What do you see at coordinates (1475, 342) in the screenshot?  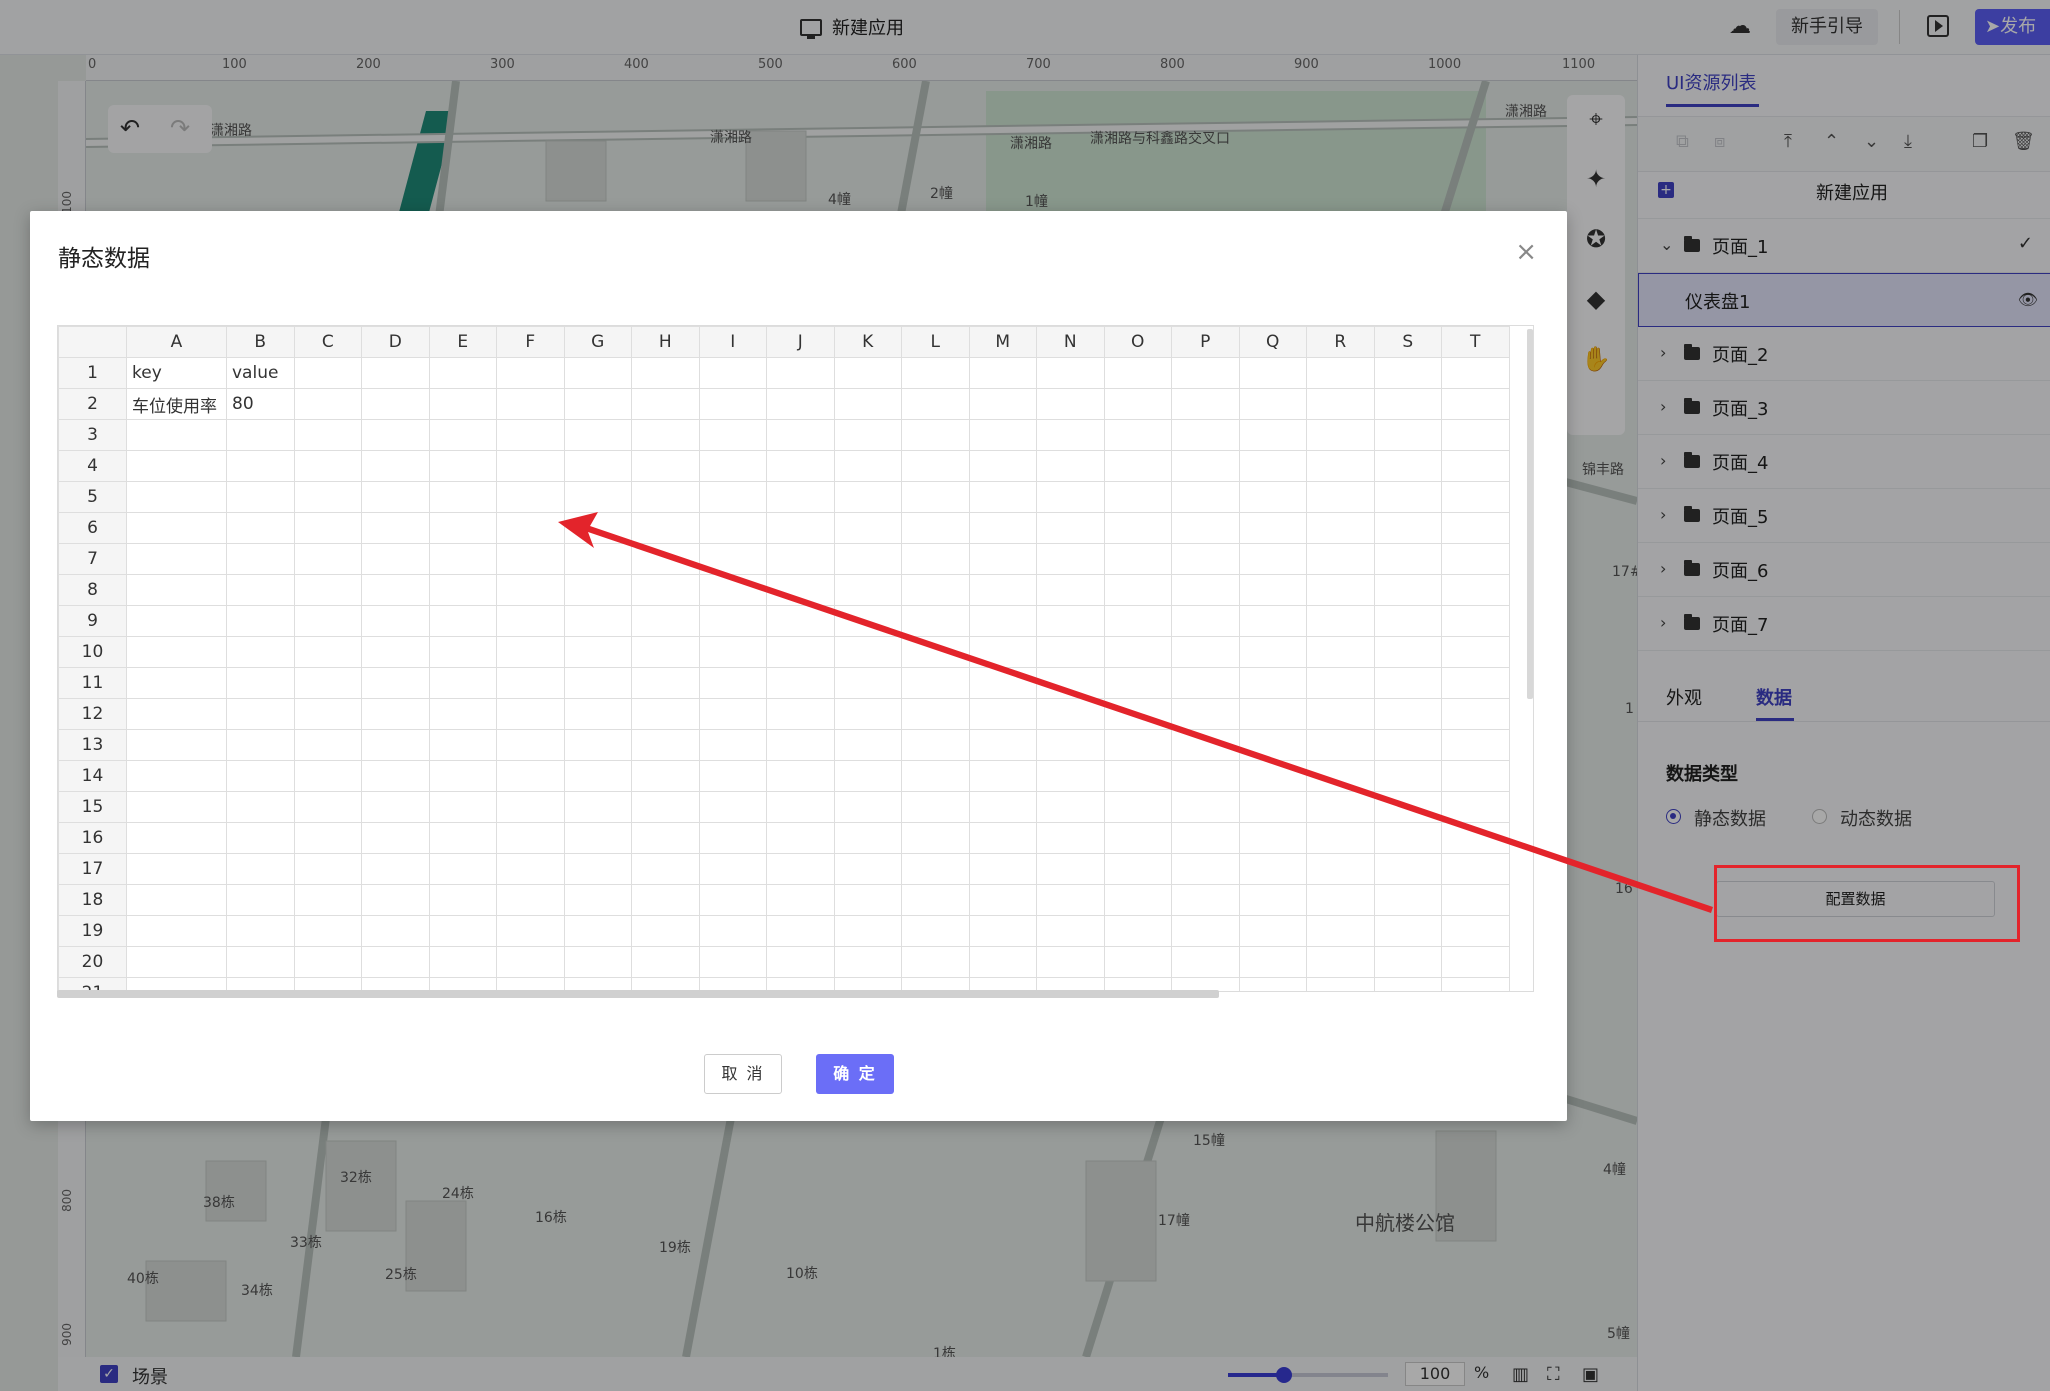 I see `column-header: T` at bounding box center [1475, 342].